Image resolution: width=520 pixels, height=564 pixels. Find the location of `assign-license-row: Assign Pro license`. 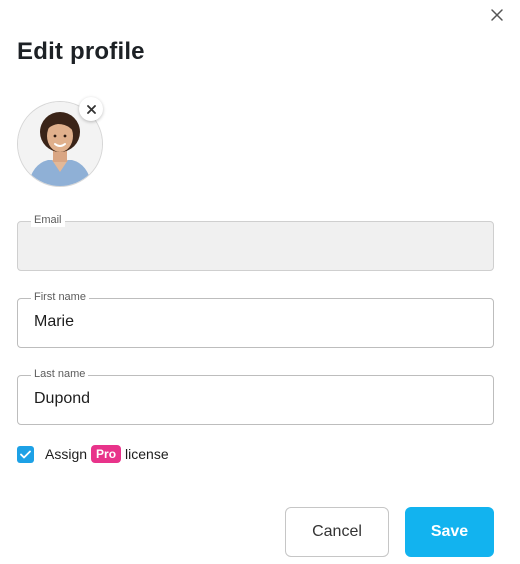

assign-license-row: Assign Pro license is located at coordinates (93, 454).